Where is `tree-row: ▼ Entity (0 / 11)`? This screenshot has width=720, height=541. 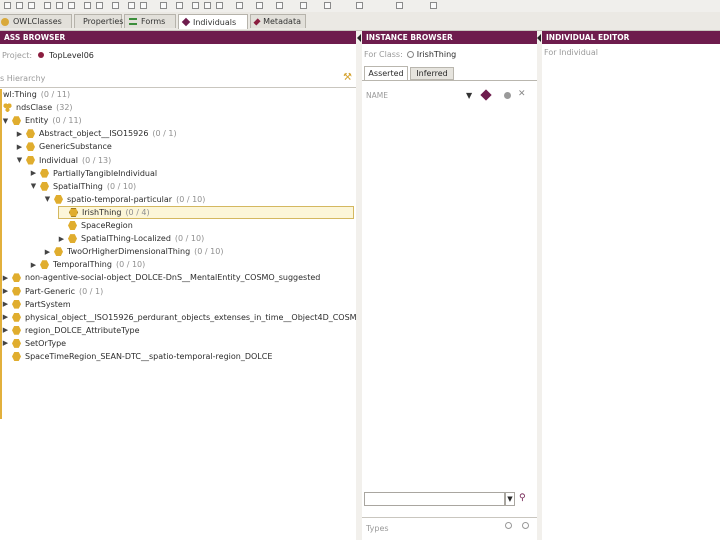
tree-row: ▼ Entity (0 / 11) is located at coordinates (41, 120).